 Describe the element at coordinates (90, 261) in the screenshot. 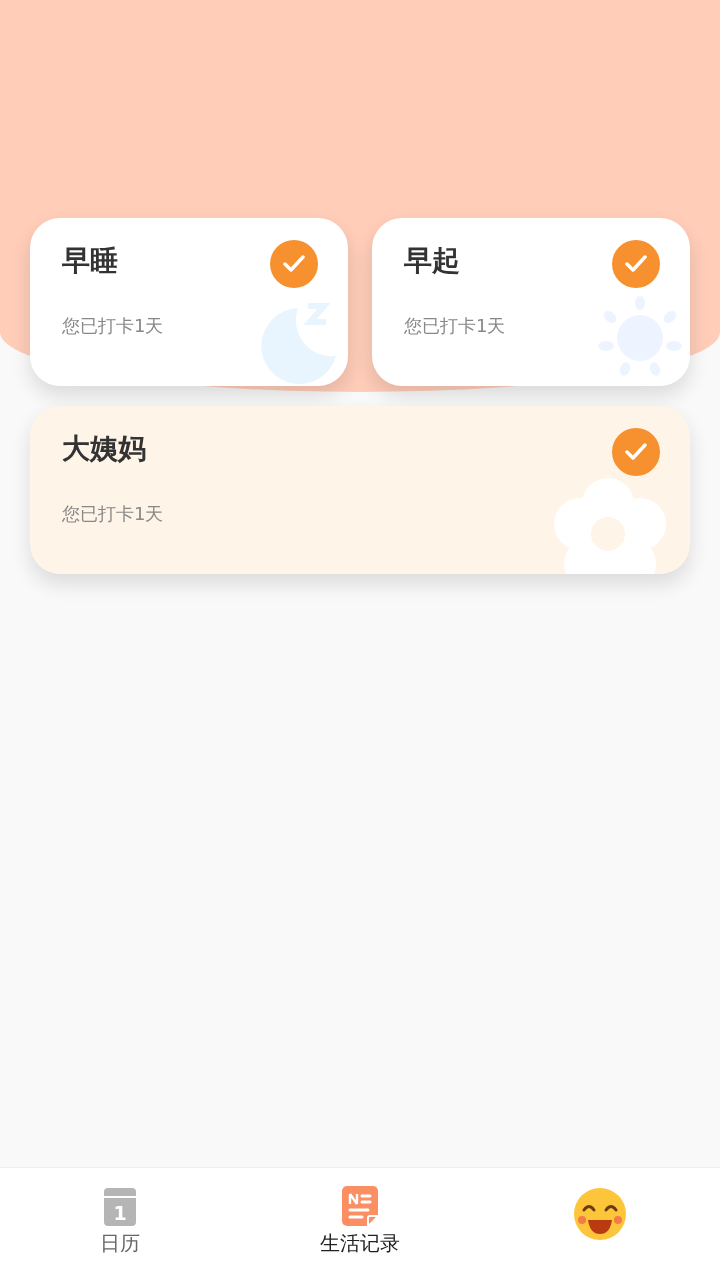

I see `habit-title: 早睡` at that location.